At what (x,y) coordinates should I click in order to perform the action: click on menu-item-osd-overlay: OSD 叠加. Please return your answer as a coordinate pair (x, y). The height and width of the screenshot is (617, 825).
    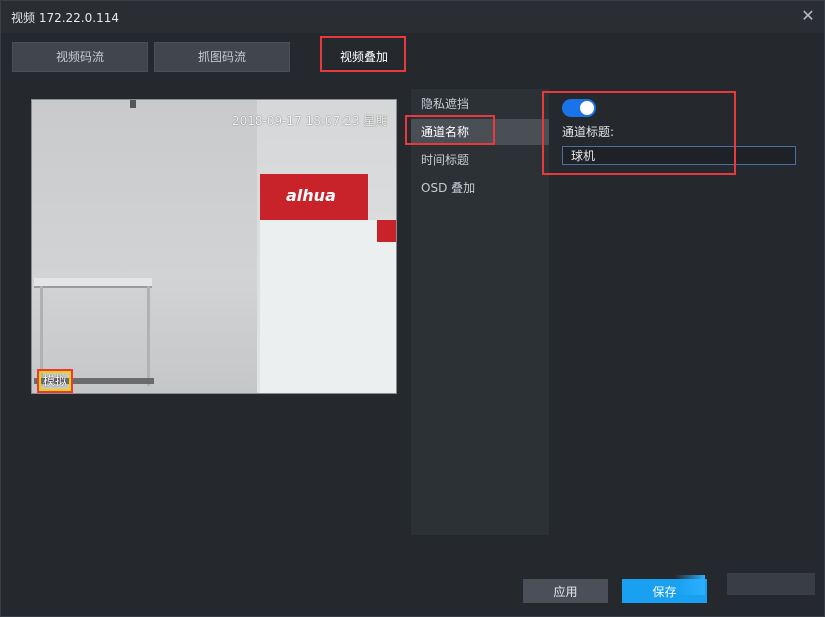
    Looking at the image, I should click on (480, 188).